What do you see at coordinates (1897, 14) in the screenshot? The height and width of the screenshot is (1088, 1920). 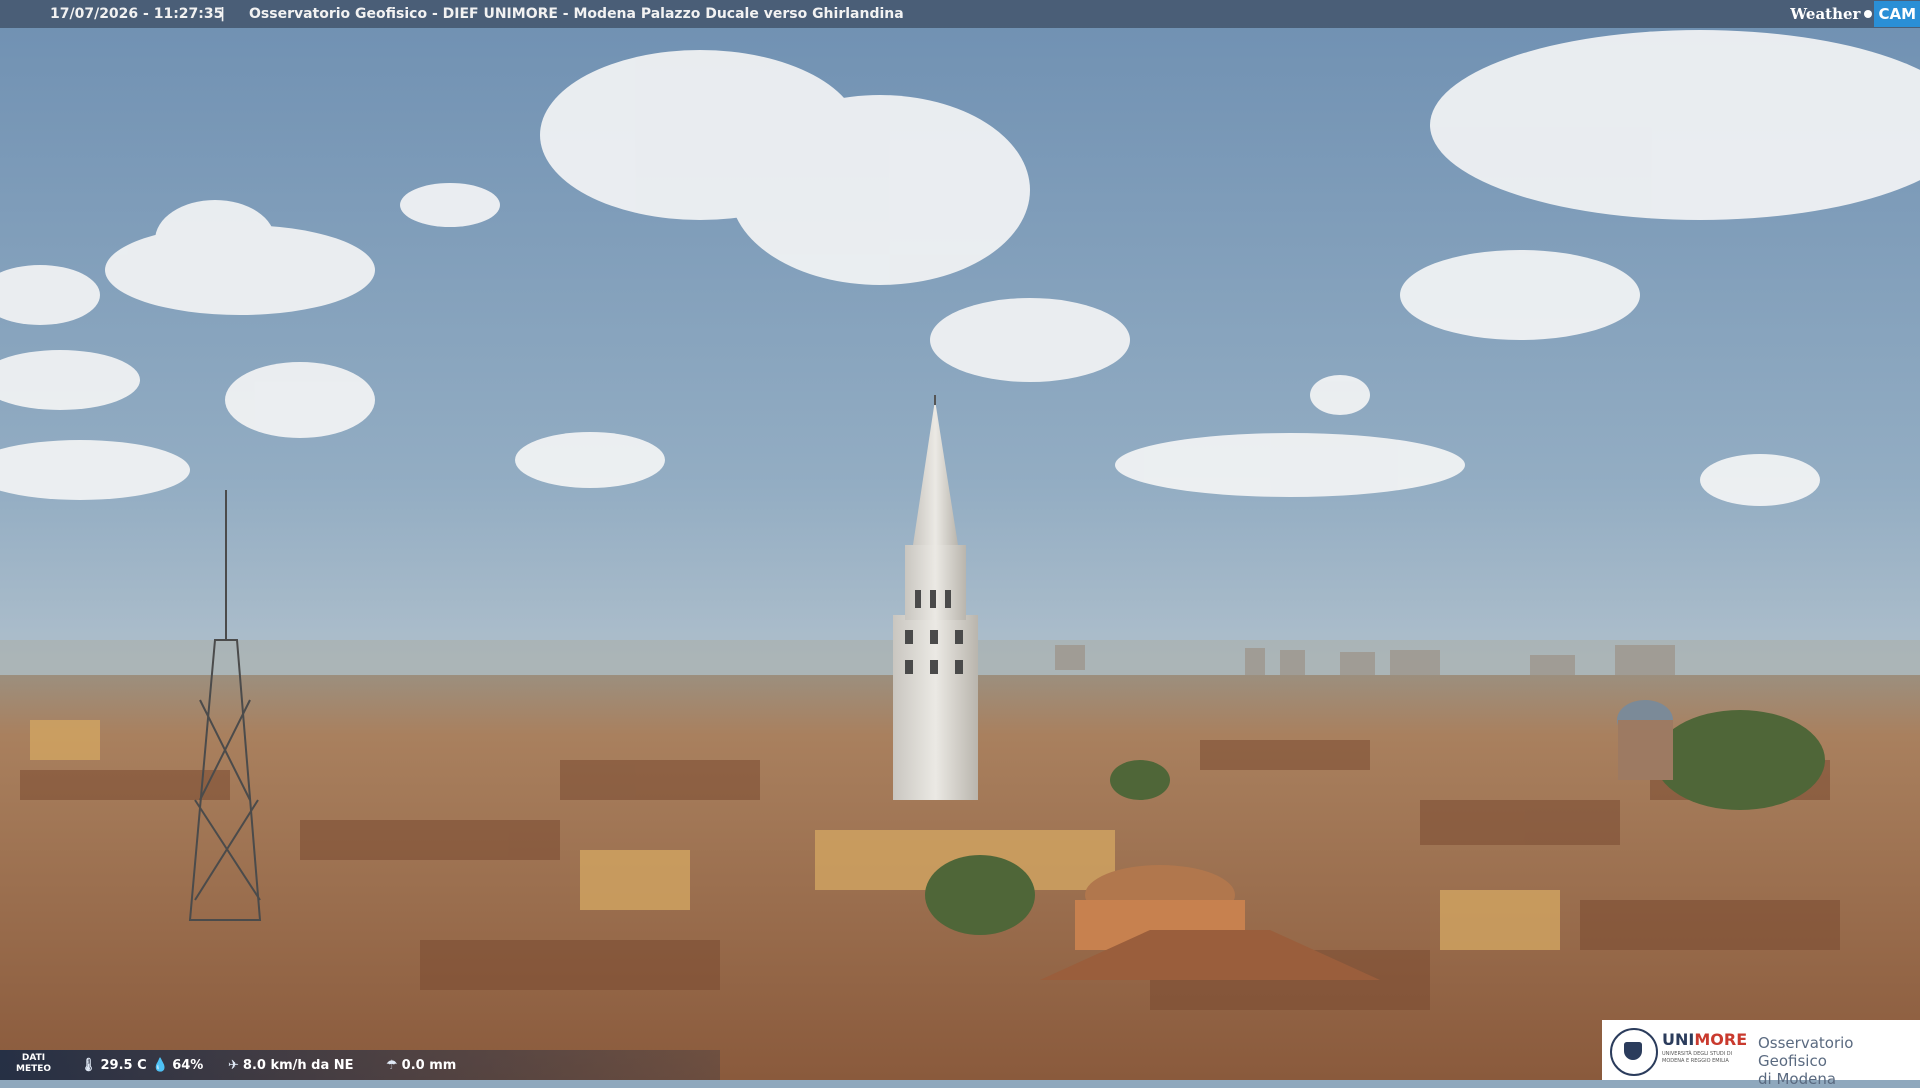 I see `brand-cam-text: CAM` at bounding box center [1897, 14].